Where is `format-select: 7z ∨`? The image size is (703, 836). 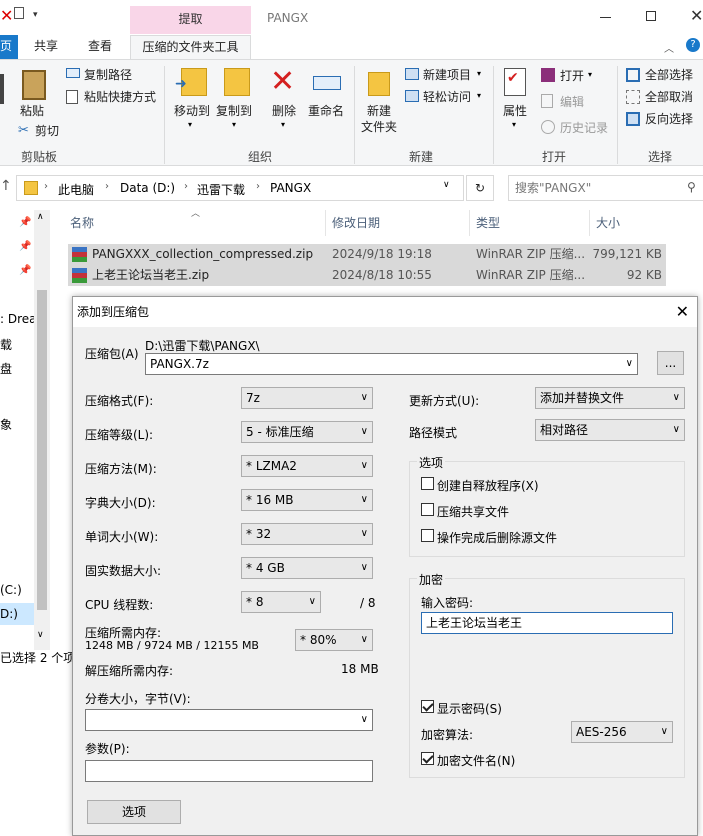
format-select: 7z ∨ is located at coordinates (307, 398).